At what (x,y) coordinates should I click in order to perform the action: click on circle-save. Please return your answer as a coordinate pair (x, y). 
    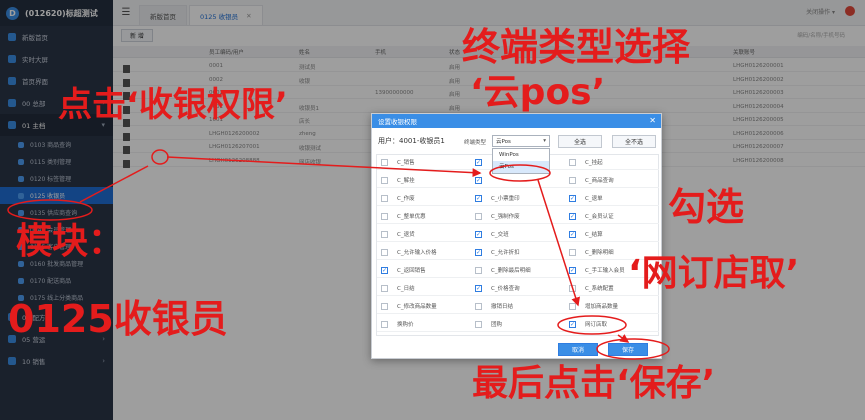
    Looking at the image, I should click on (633, 349).